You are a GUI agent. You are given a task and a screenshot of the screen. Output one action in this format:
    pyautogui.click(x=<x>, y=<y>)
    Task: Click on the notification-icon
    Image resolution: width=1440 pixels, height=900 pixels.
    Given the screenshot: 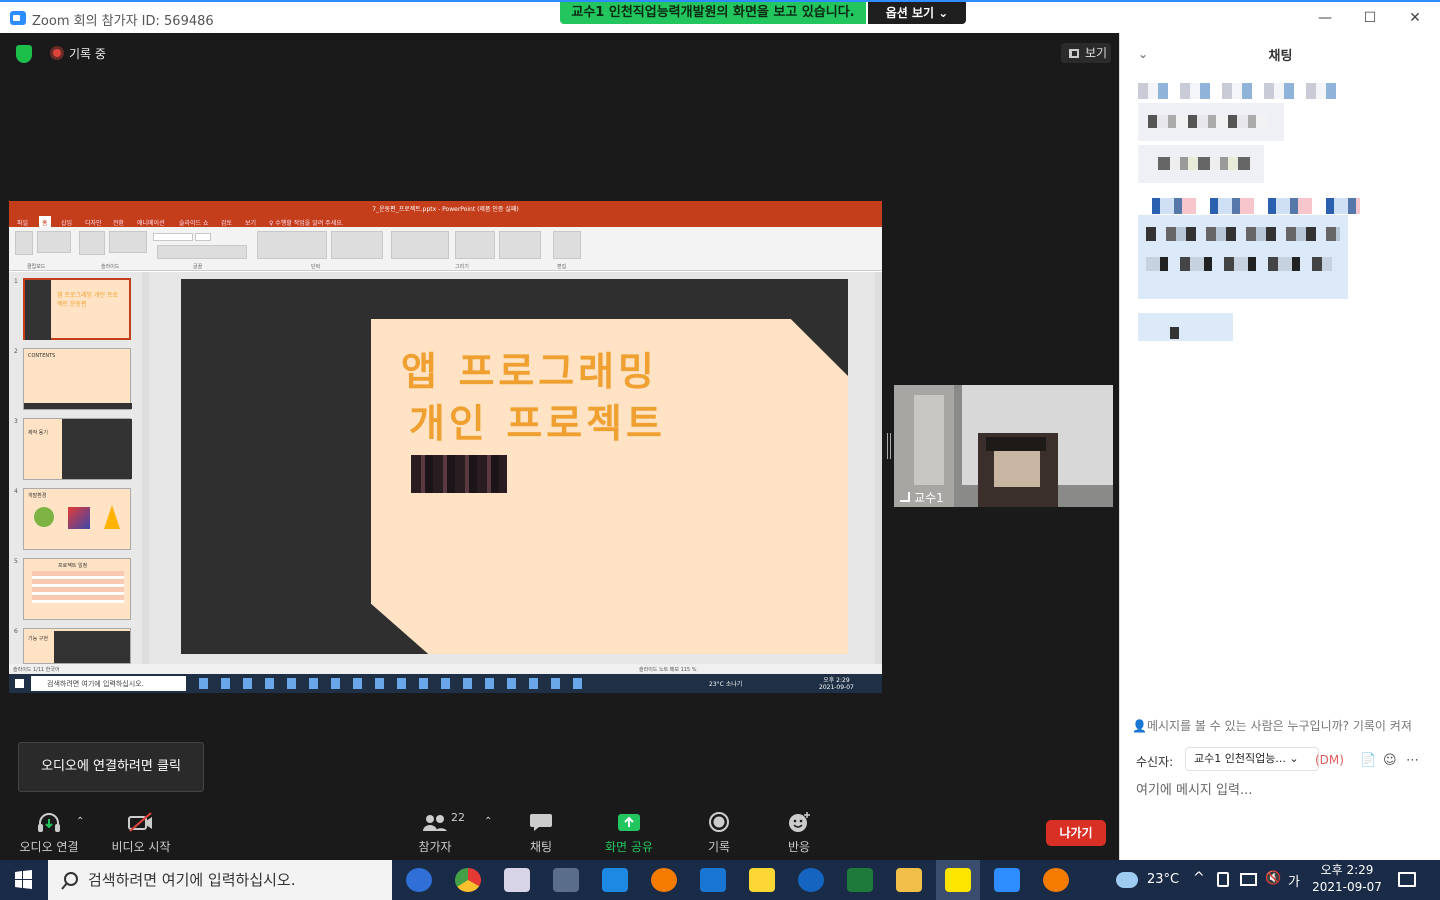 What is the action you would take?
    pyautogui.click(x=1407, y=879)
    